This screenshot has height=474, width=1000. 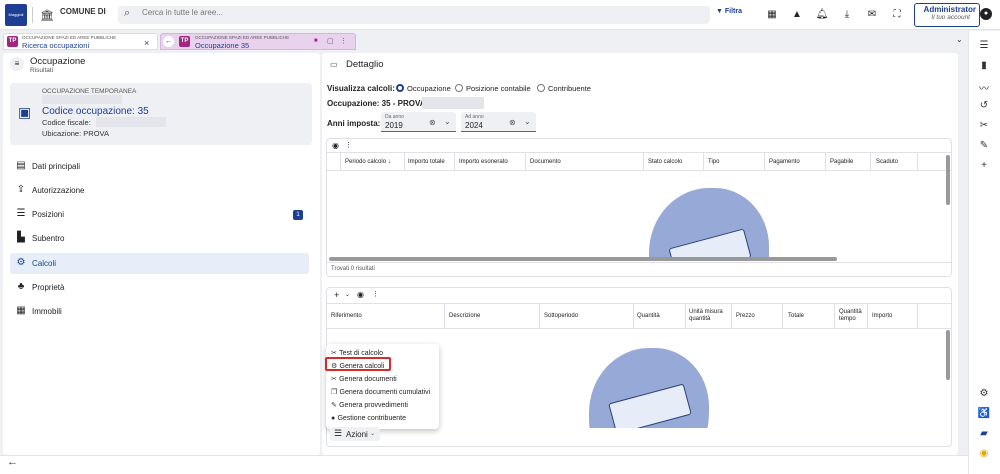 I want to click on column-header: Pagabile, so click(x=841, y=162).